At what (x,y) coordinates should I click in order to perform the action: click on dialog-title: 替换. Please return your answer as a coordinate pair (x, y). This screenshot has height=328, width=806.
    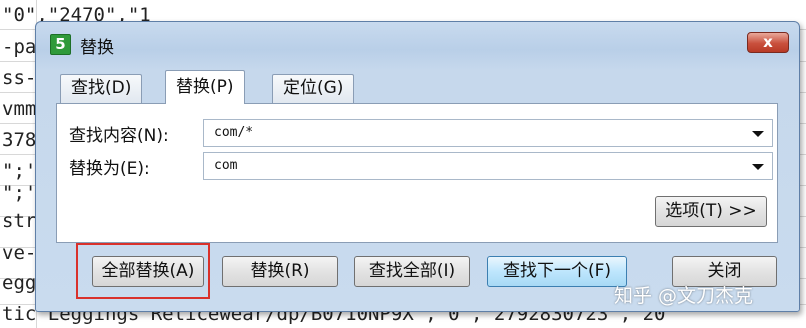
    Looking at the image, I should click on (97, 48).